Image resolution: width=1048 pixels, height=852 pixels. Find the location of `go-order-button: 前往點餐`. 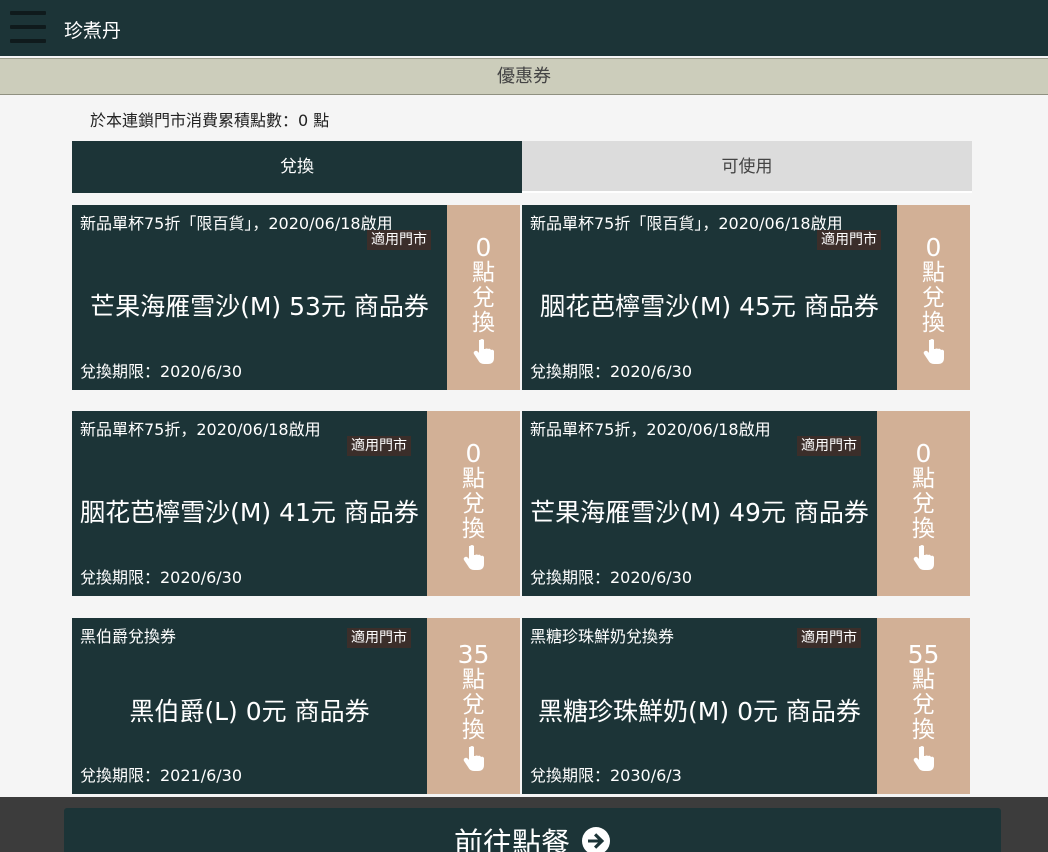

go-order-button: 前往點餐 is located at coordinates (532, 830).